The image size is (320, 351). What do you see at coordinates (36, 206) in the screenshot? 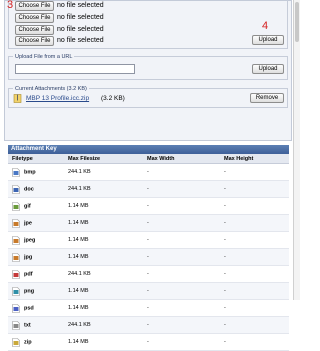
I see `filetype-cell: gif` at bounding box center [36, 206].